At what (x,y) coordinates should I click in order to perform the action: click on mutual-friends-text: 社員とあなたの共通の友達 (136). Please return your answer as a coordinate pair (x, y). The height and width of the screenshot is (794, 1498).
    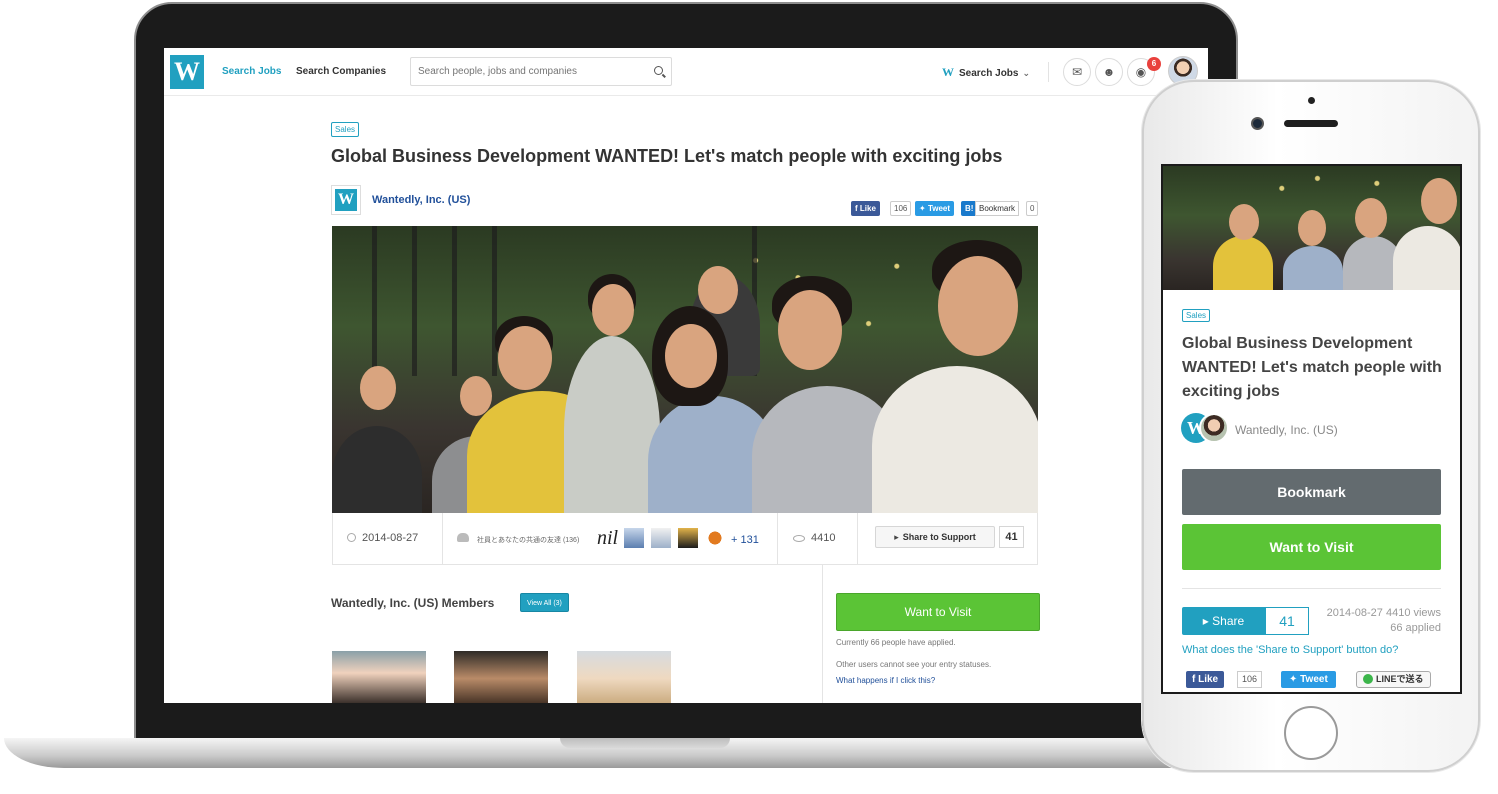
    Looking at the image, I should click on (528, 540).